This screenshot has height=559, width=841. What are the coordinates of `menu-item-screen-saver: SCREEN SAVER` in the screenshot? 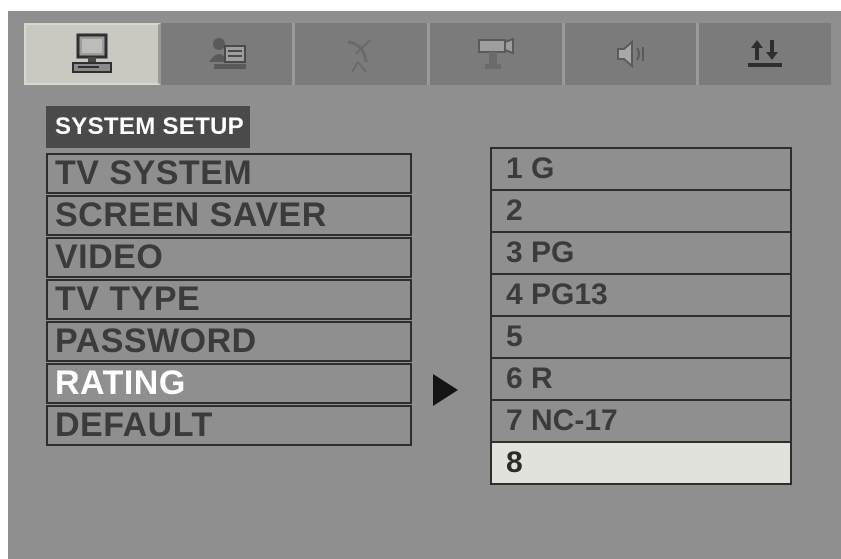 It's located at (229, 215).